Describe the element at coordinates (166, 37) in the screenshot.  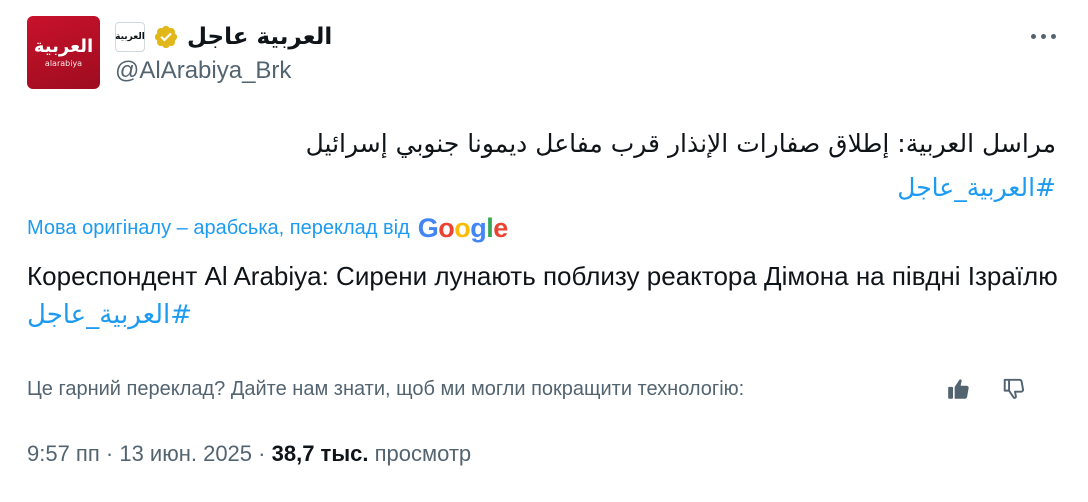
I see `verified-gold-badge-icon` at that location.